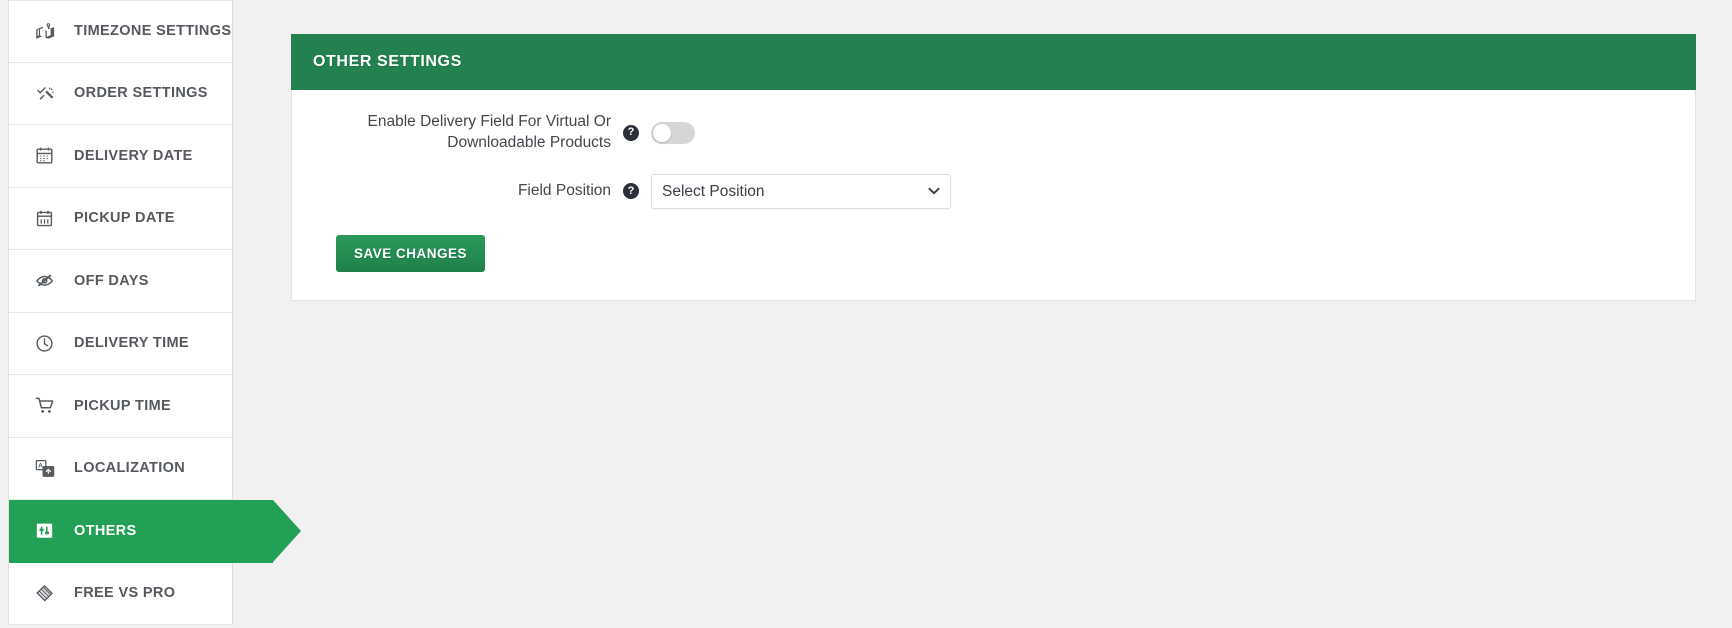 The image size is (1732, 628). I want to click on sidebar-item-localization: A LOCALIZATION, so click(120, 468).